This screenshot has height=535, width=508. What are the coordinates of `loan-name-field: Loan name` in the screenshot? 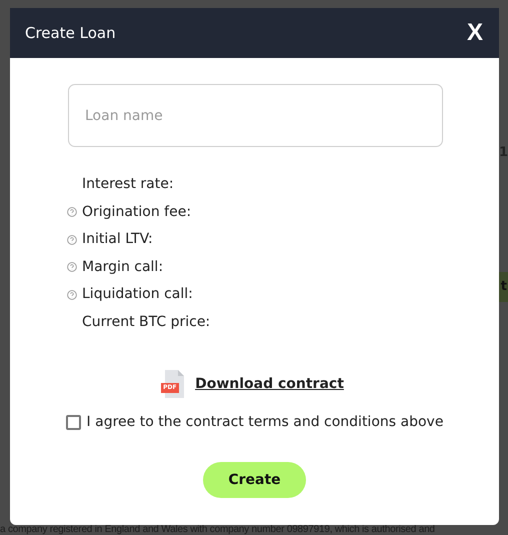 It's located at (255, 115).